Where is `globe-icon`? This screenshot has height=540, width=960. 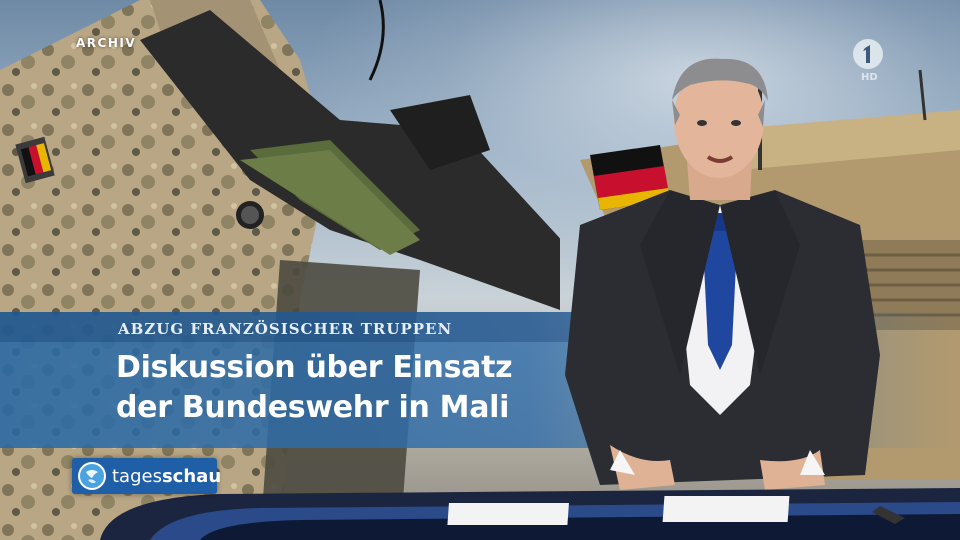
globe-icon is located at coordinates (92, 476).